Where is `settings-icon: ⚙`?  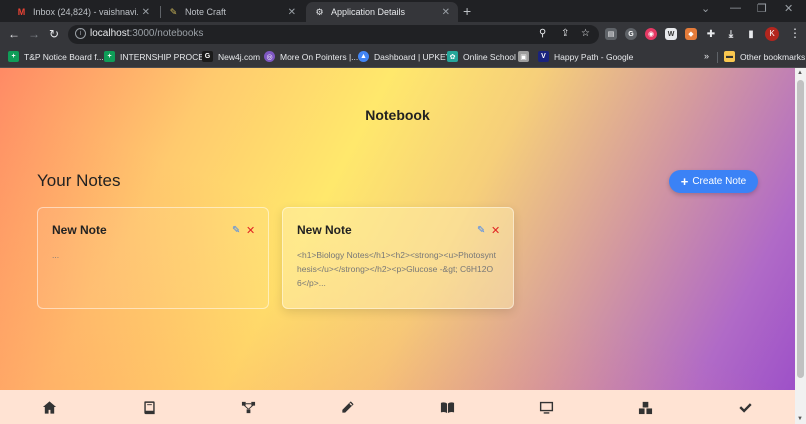 settings-icon: ⚙ is located at coordinates (319, 11).